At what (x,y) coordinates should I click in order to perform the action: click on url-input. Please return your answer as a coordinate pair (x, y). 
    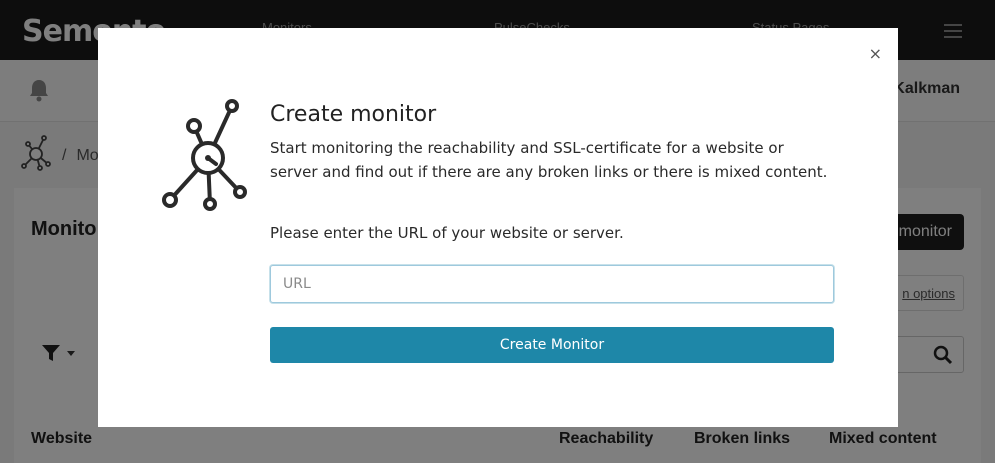
    Looking at the image, I should click on (552, 284).